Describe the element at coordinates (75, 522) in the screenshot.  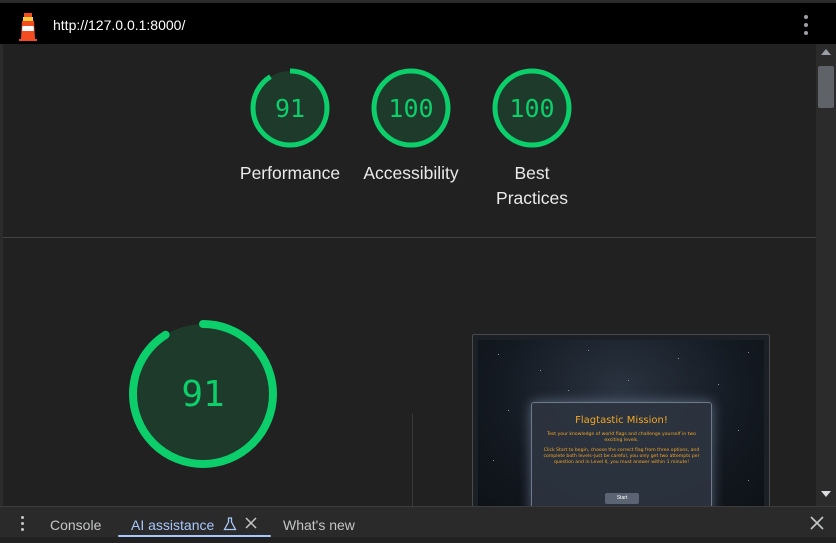
I see `tab-console: Console` at that location.